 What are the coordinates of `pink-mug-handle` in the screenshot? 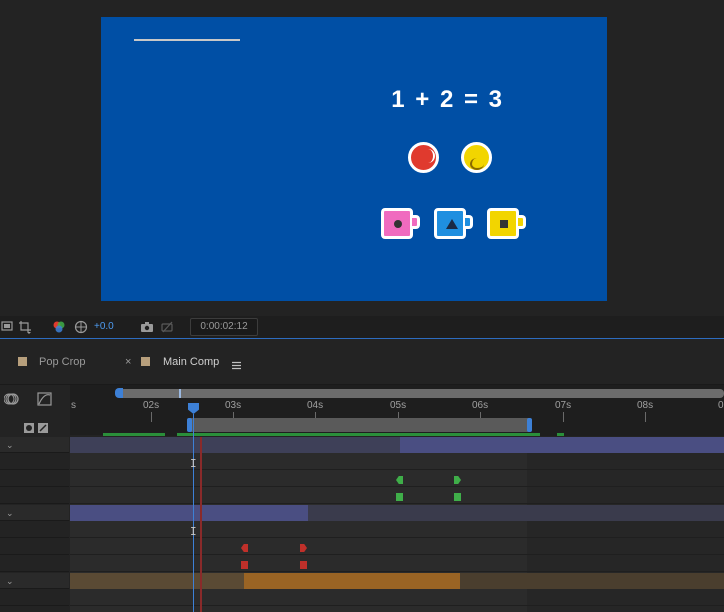 It's located at (416, 222).